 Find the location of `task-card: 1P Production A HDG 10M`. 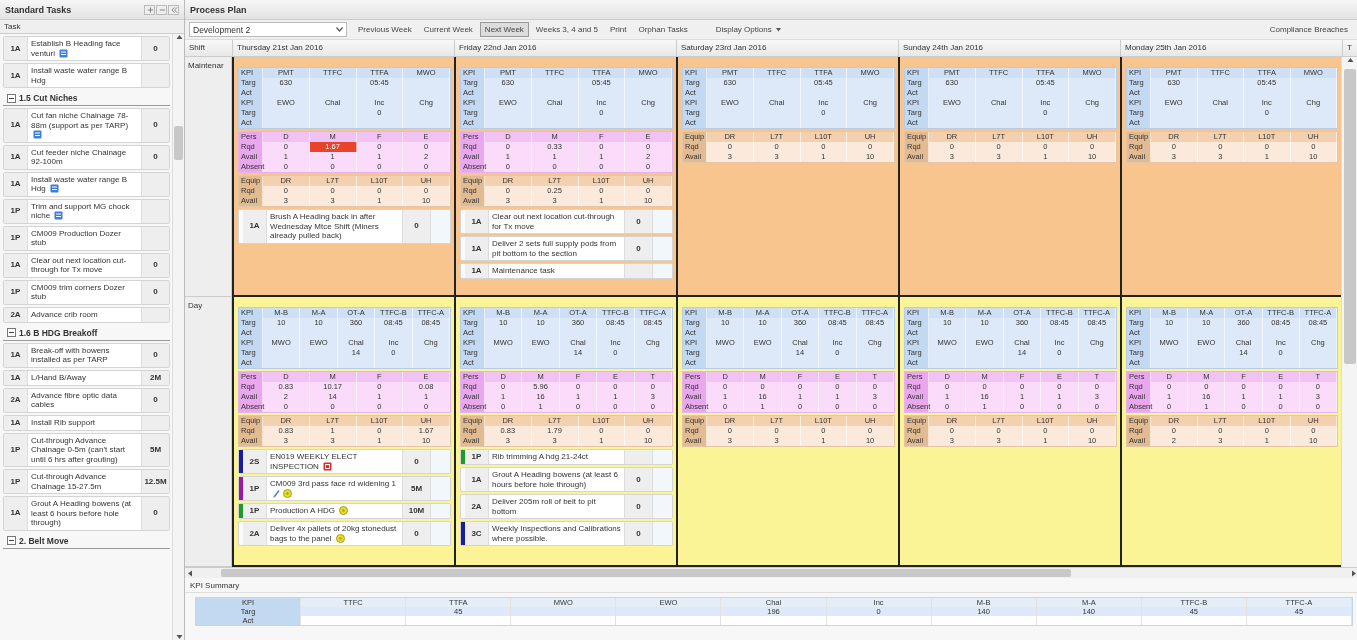

task-card: 1P Production A HDG 10M is located at coordinates (344, 511).